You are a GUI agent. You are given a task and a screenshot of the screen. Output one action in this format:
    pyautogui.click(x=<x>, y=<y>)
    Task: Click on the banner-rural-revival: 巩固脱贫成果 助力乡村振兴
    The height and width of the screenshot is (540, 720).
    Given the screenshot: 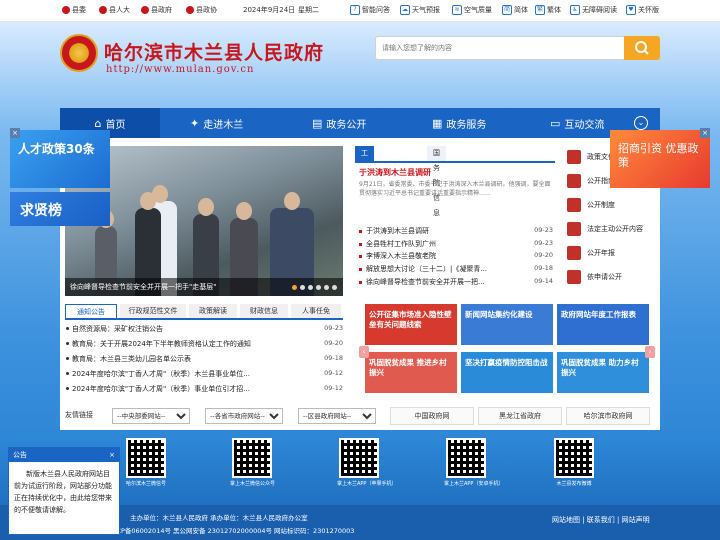 What is the action you would take?
    pyautogui.click(x=603, y=372)
    